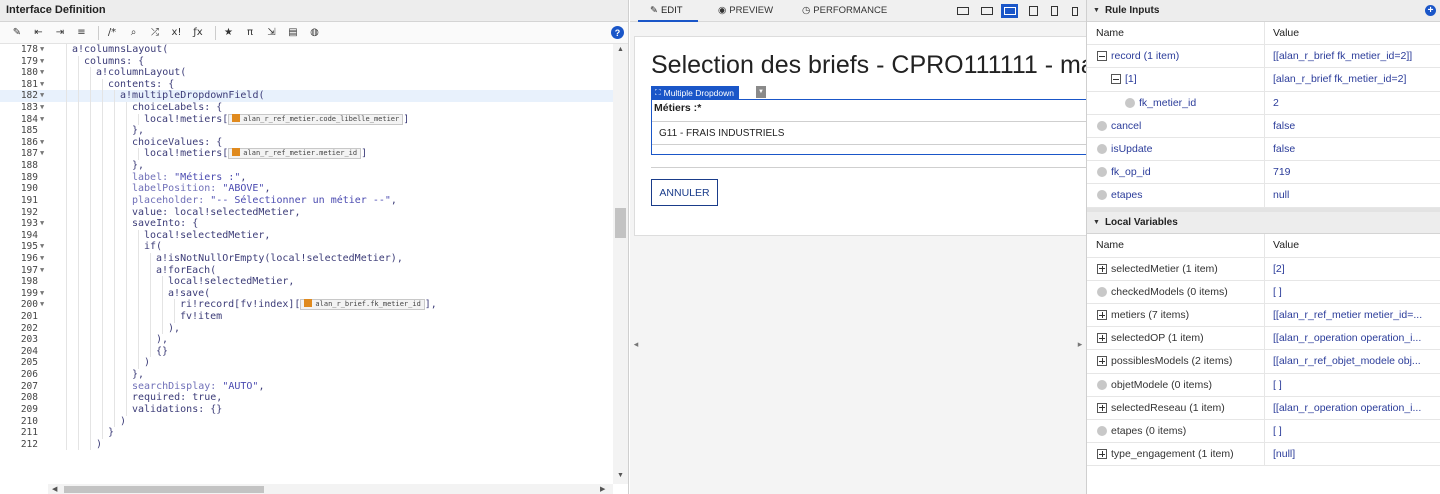  What do you see at coordinates (306, 142) in the screenshot?
I see `code-line: 186 ▼ choiceValues: {` at bounding box center [306, 142].